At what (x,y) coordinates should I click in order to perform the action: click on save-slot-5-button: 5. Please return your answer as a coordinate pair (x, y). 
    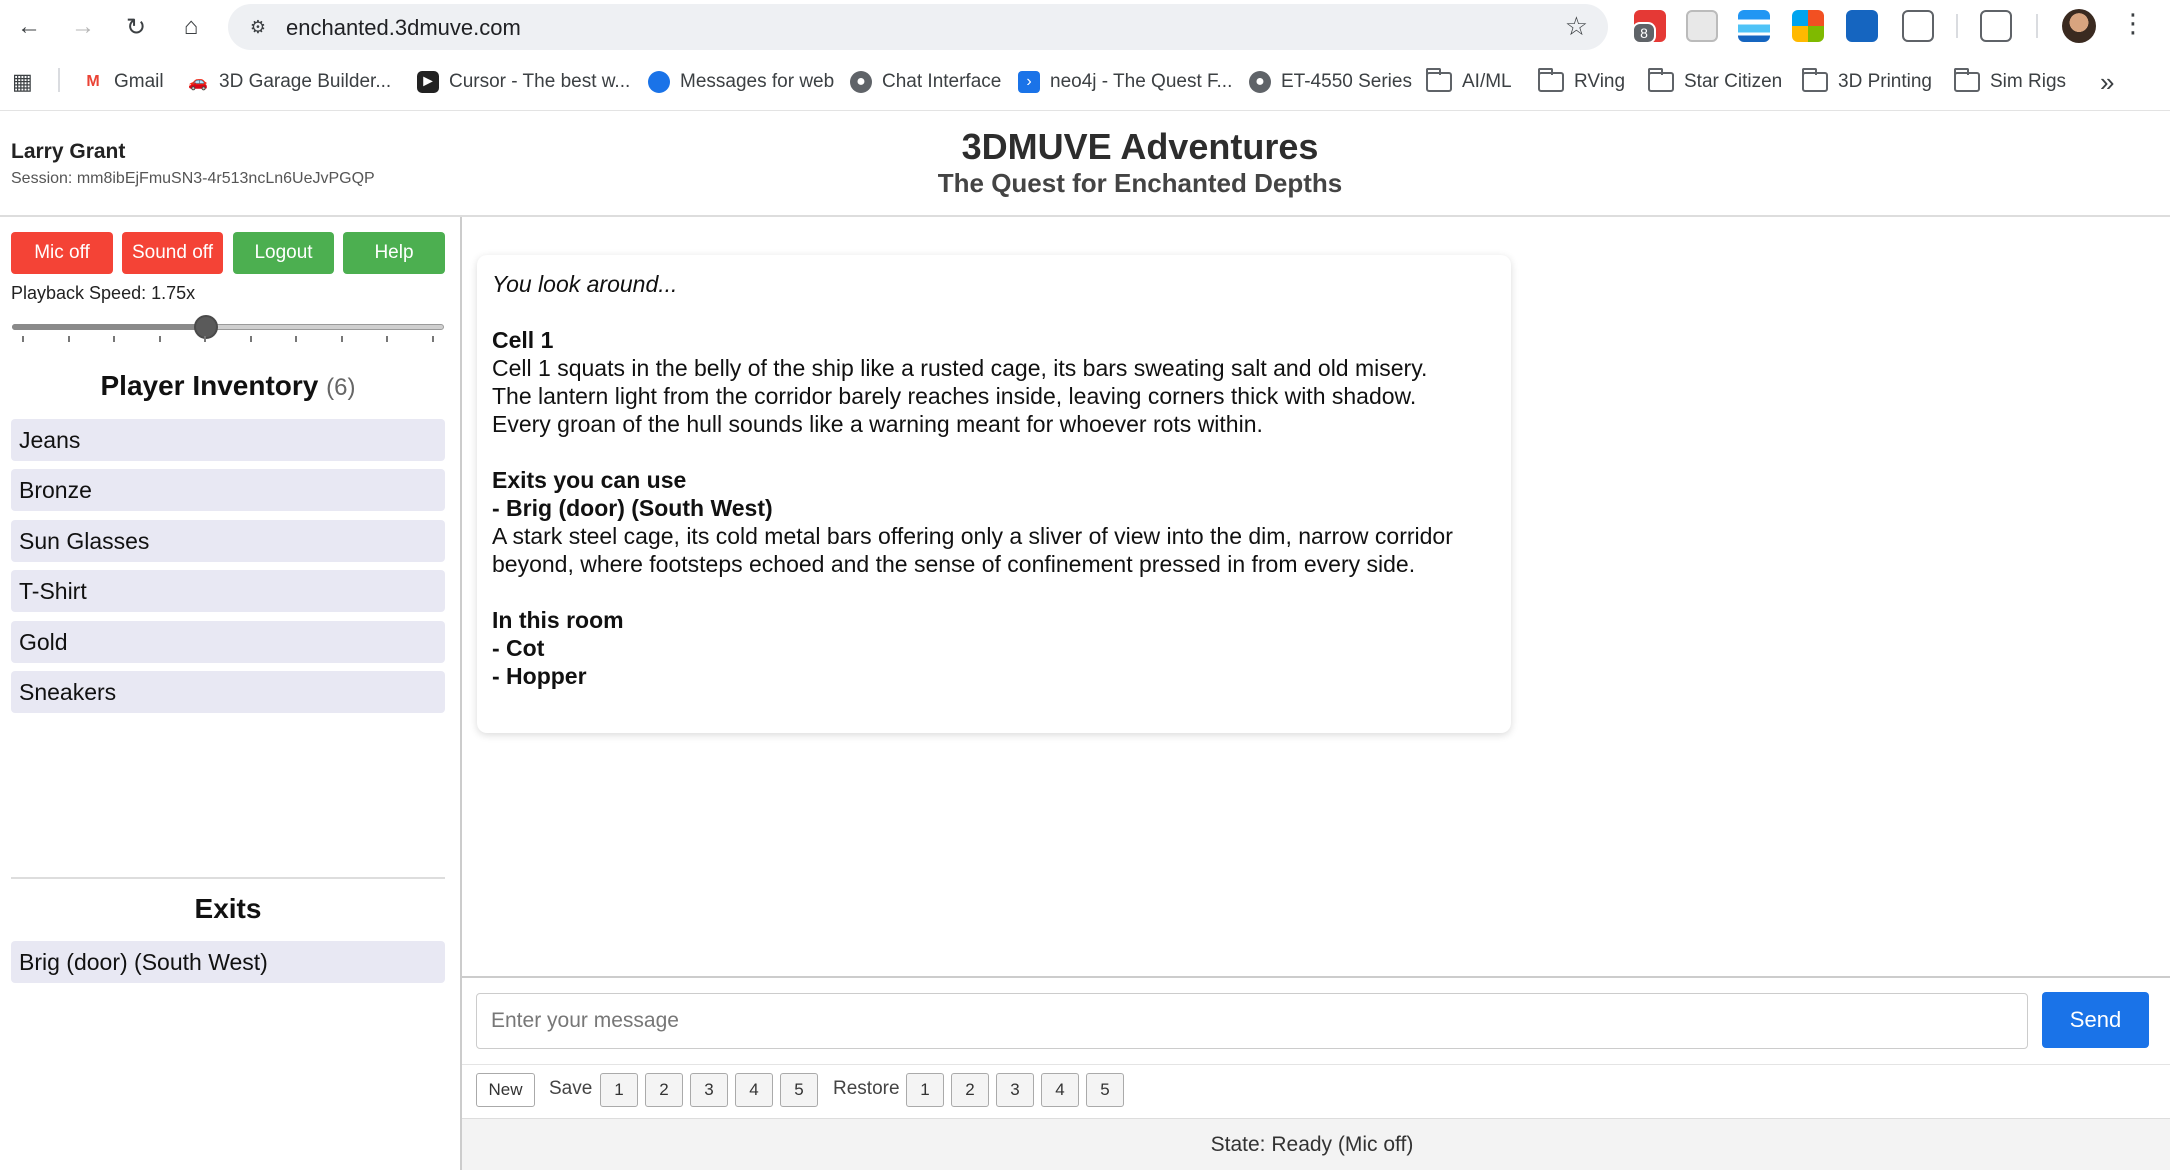
    Looking at the image, I should click on (799, 1090).